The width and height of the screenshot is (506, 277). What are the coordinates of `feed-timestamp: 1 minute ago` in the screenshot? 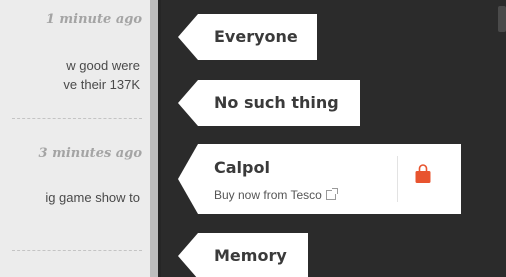 It's located at (93, 19).